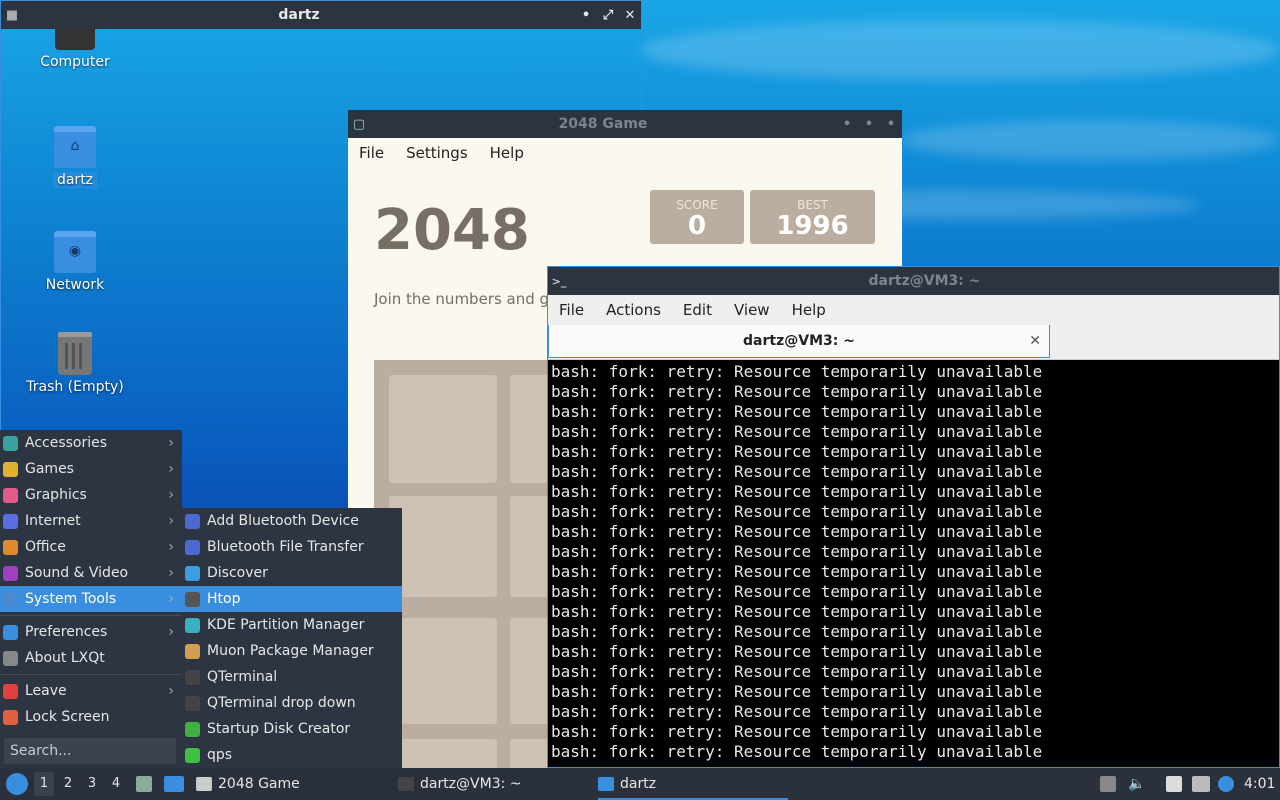 This screenshot has width=1280, height=800. I want to click on menu-item-discover: Discover, so click(292, 573).